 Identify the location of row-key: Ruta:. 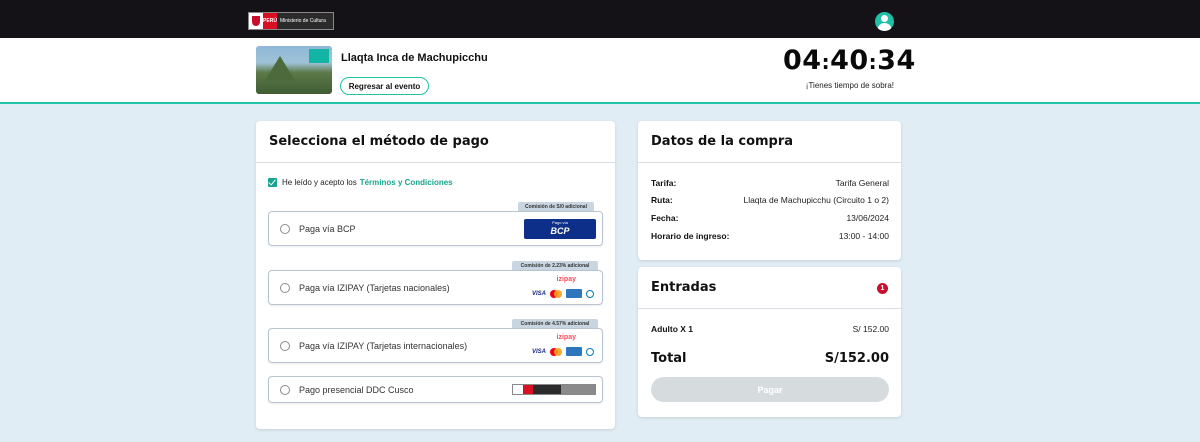
(662, 200).